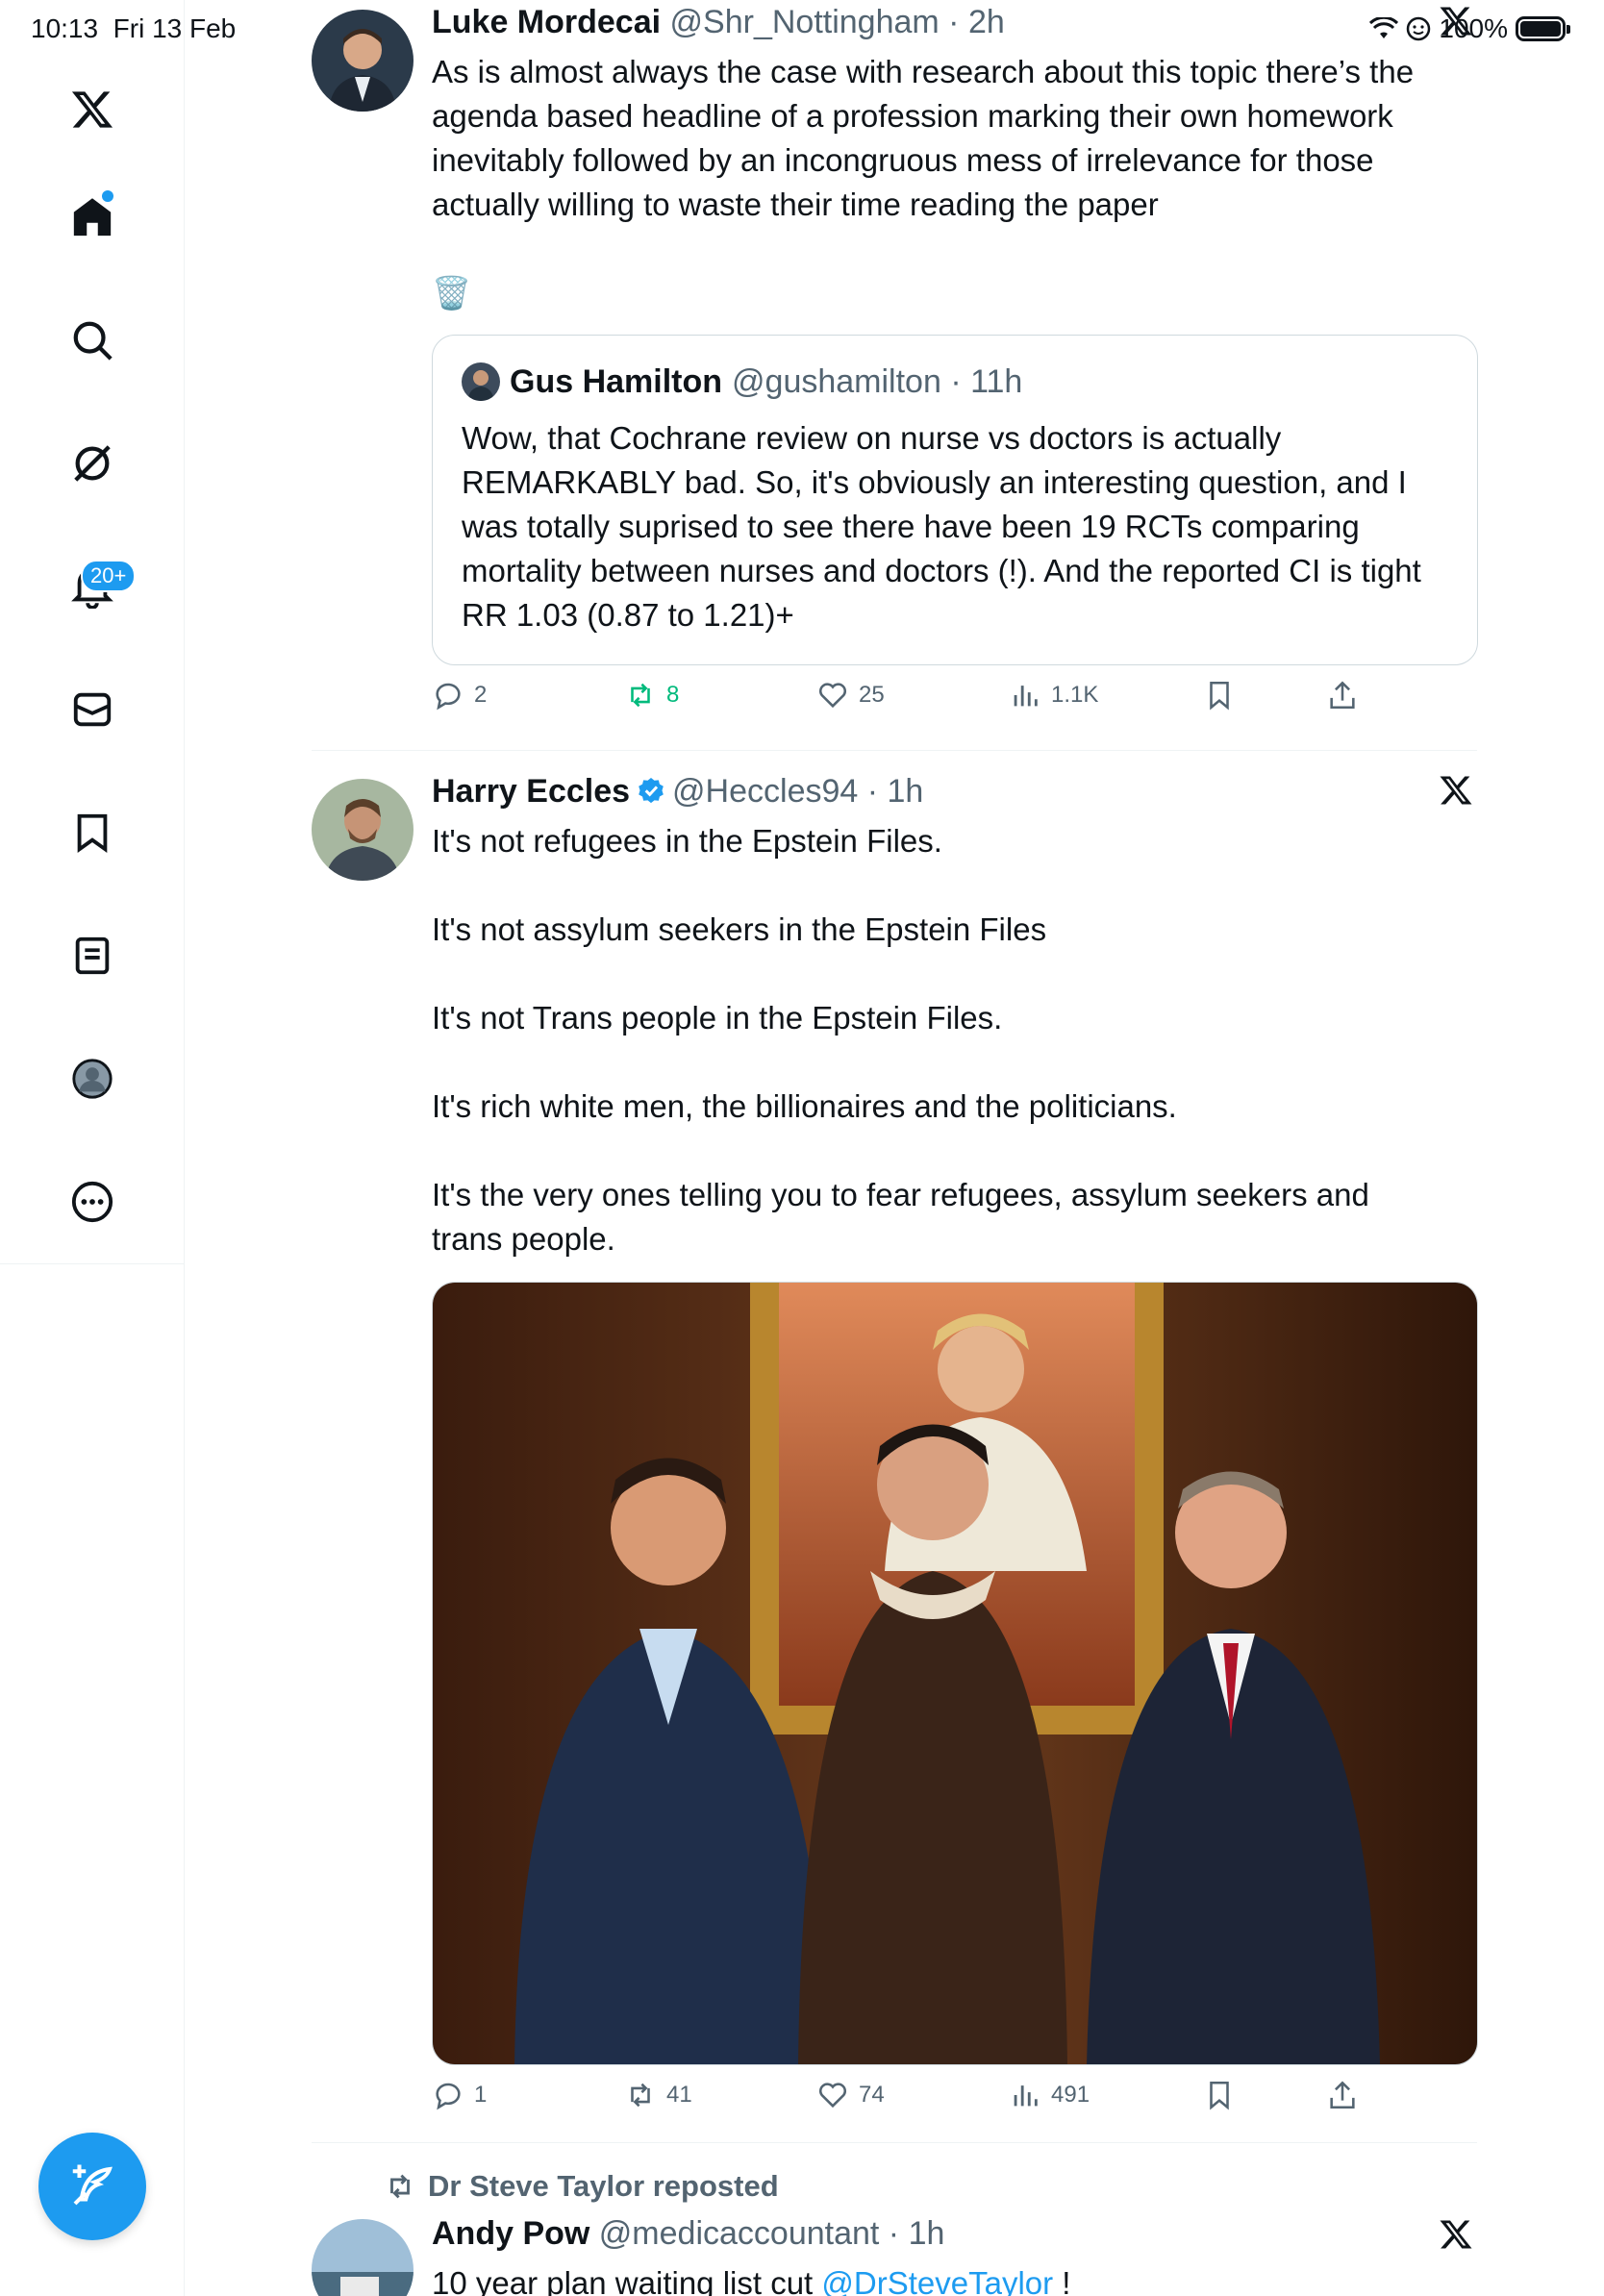 The height and width of the screenshot is (2296, 1604). Describe the element at coordinates (937, 2280) in the screenshot. I see `mention-link: @DrSteveTaylor` at that location.